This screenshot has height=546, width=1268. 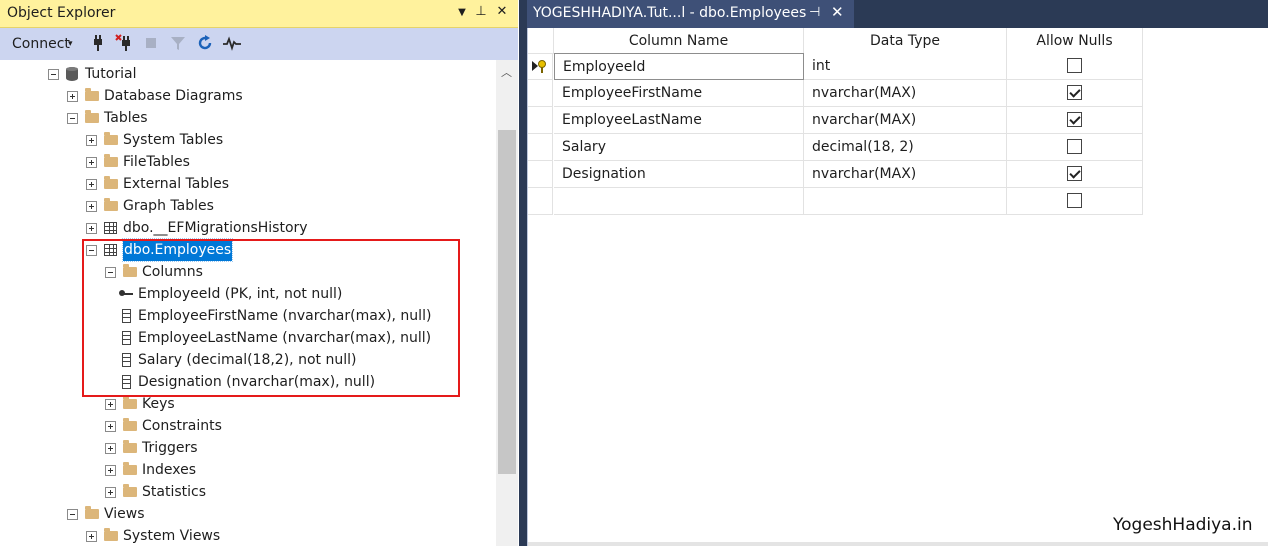 I want to click on database-icon, so click(x=72, y=74).